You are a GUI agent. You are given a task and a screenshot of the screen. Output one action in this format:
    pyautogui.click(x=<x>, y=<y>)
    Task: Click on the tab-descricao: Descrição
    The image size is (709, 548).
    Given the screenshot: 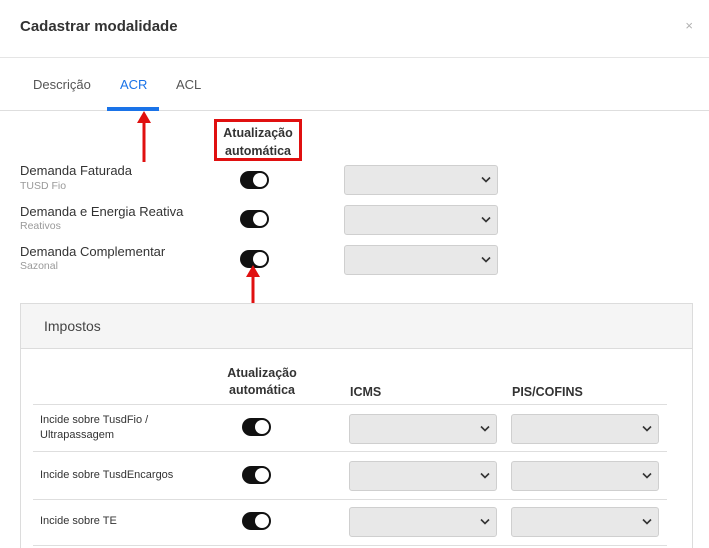 What is the action you would take?
    pyautogui.click(x=62, y=84)
    